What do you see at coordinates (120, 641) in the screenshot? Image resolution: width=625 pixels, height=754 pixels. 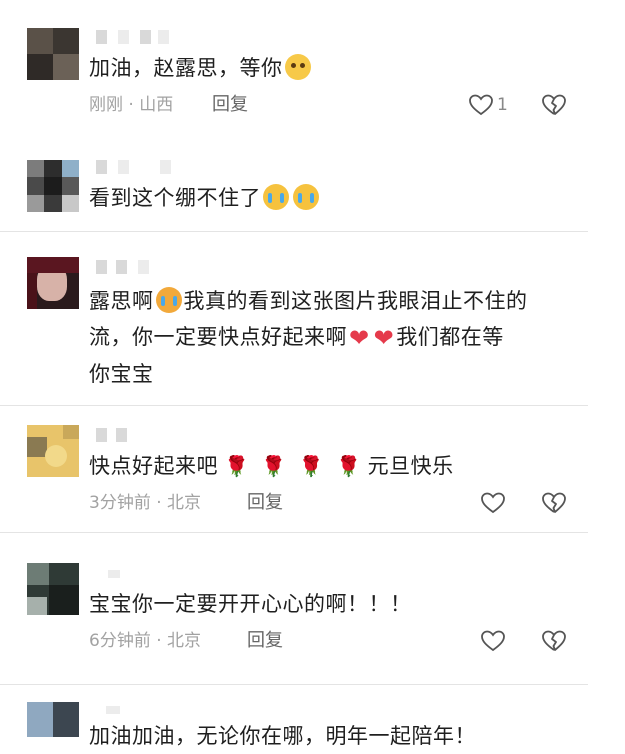 I see `comment-time: 6分钟前` at bounding box center [120, 641].